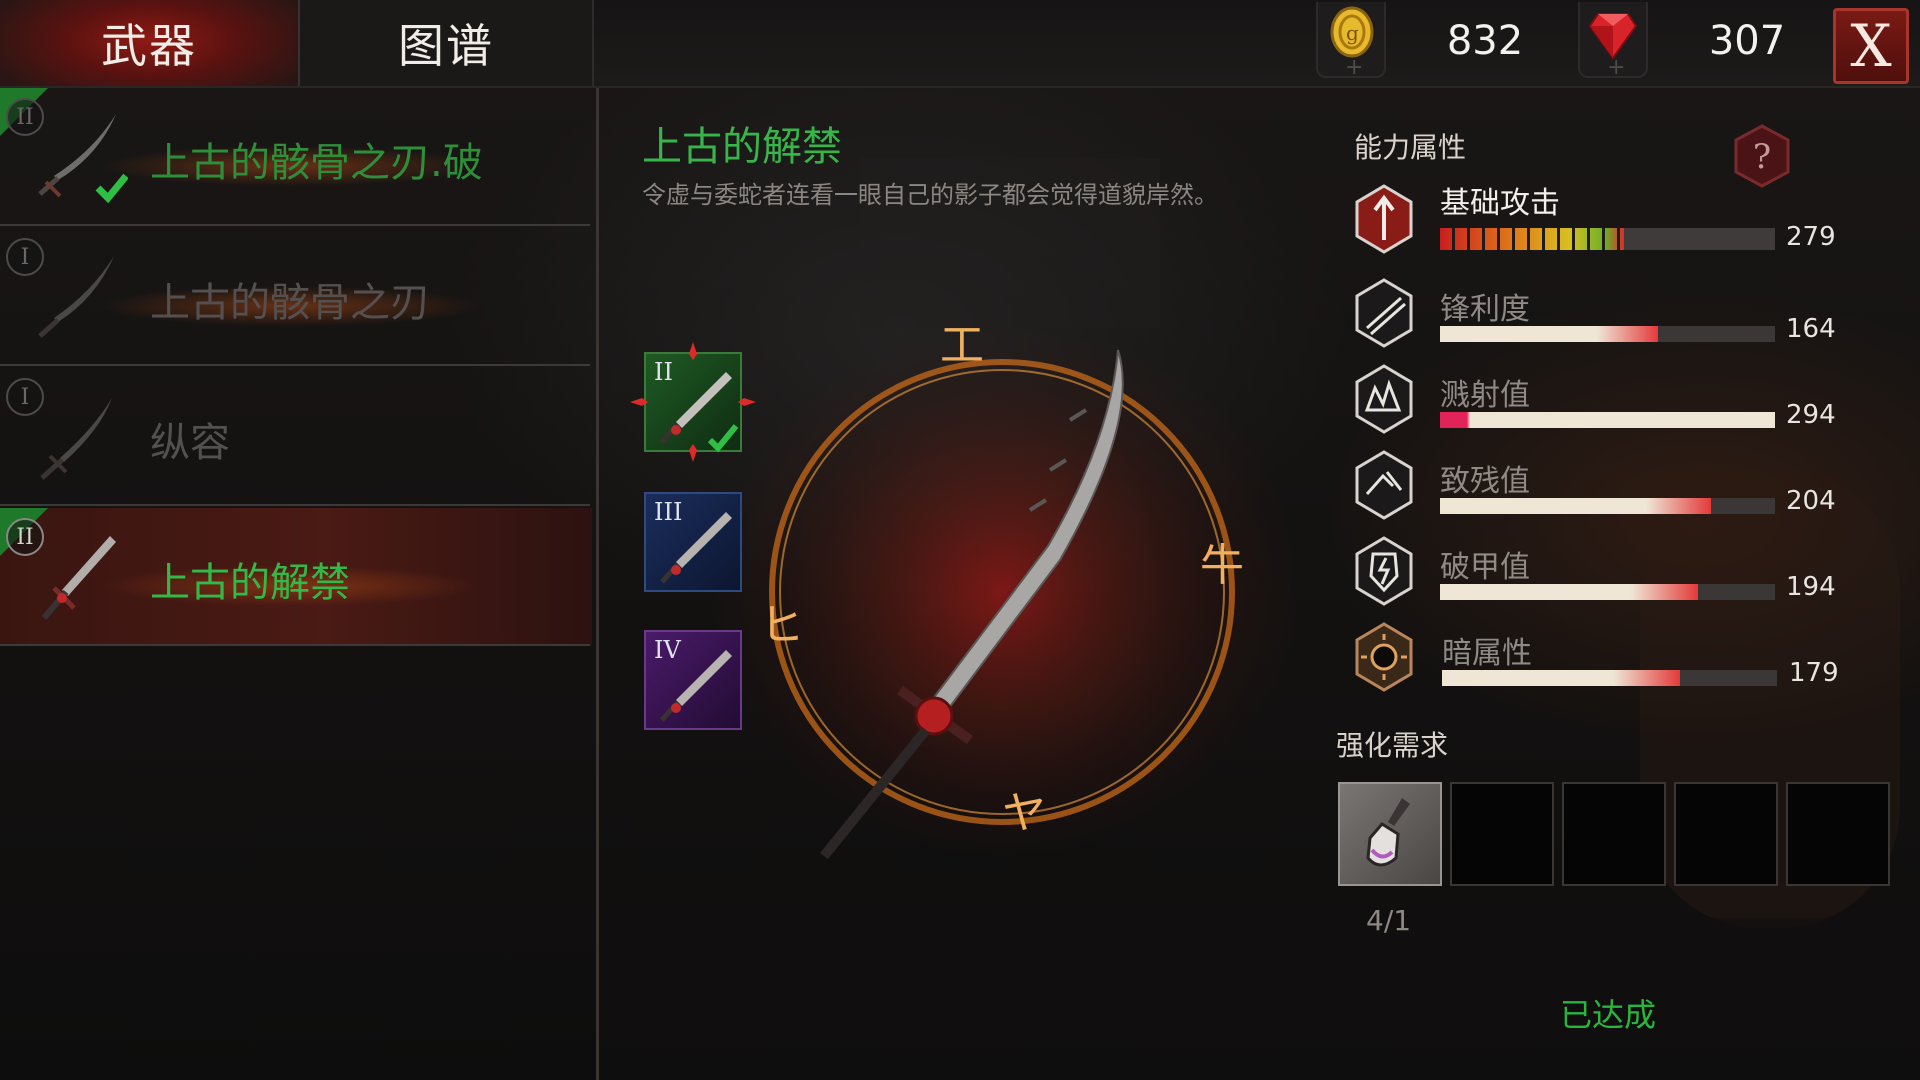  Describe the element at coordinates (597, 584) in the screenshot. I see `panel-divider` at that location.